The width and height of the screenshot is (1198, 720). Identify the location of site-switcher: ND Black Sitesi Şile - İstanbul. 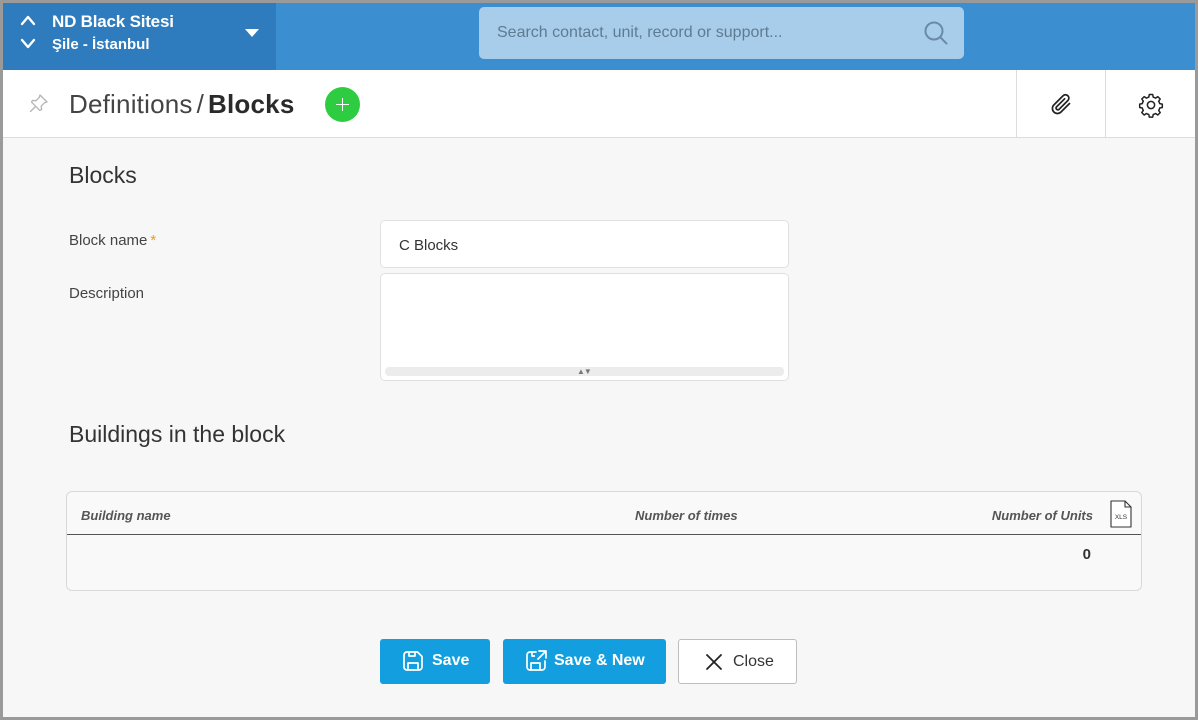
(139, 36).